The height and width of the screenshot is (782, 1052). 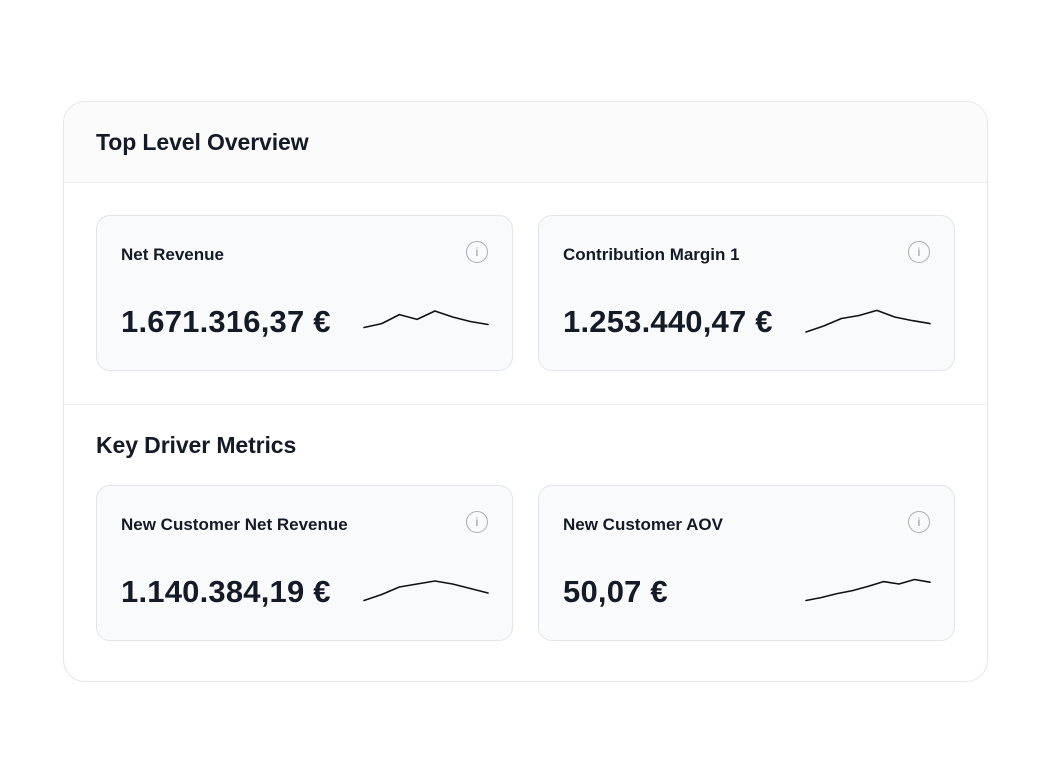 I want to click on metric-label: Contribution Margin 1, so click(x=651, y=254).